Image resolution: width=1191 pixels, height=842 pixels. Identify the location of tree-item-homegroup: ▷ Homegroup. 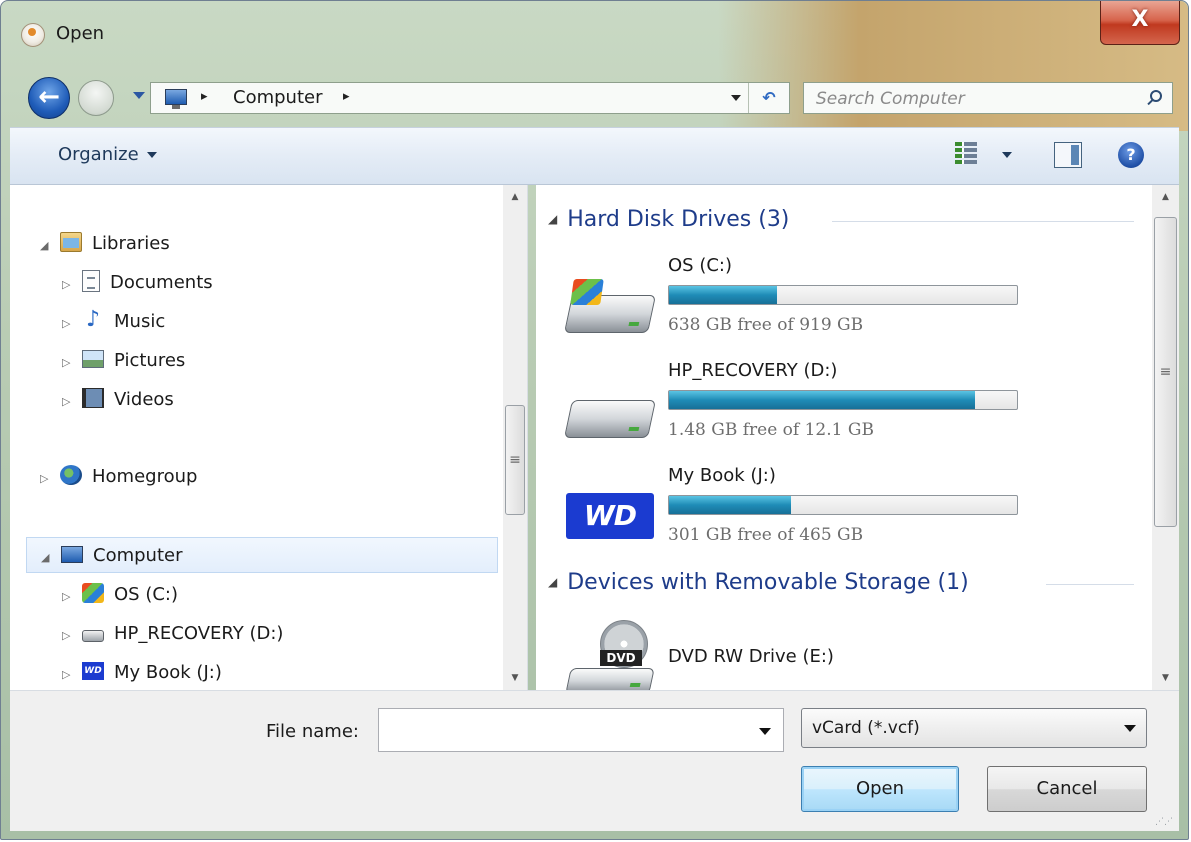
(118, 477).